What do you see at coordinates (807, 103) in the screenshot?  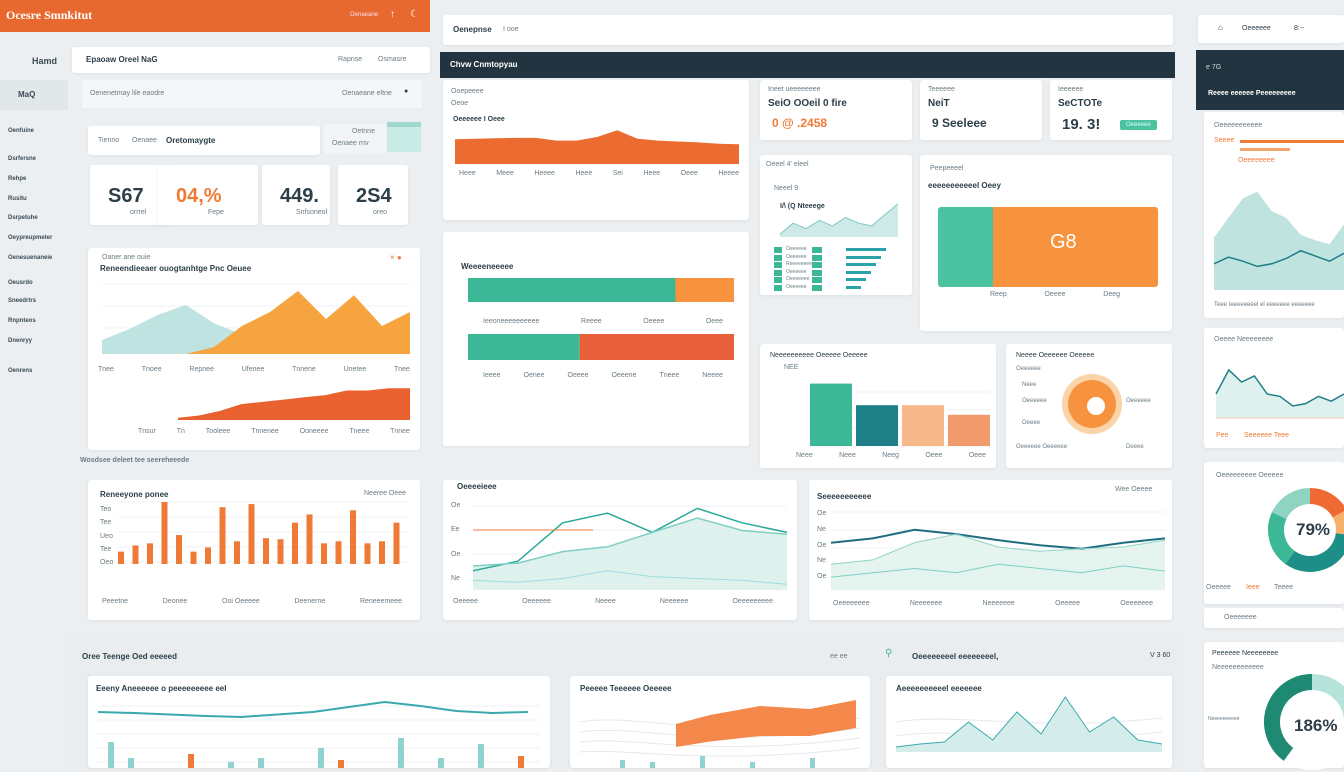 I see `kpi-value: SeiO OOeil 0 fire` at bounding box center [807, 103].